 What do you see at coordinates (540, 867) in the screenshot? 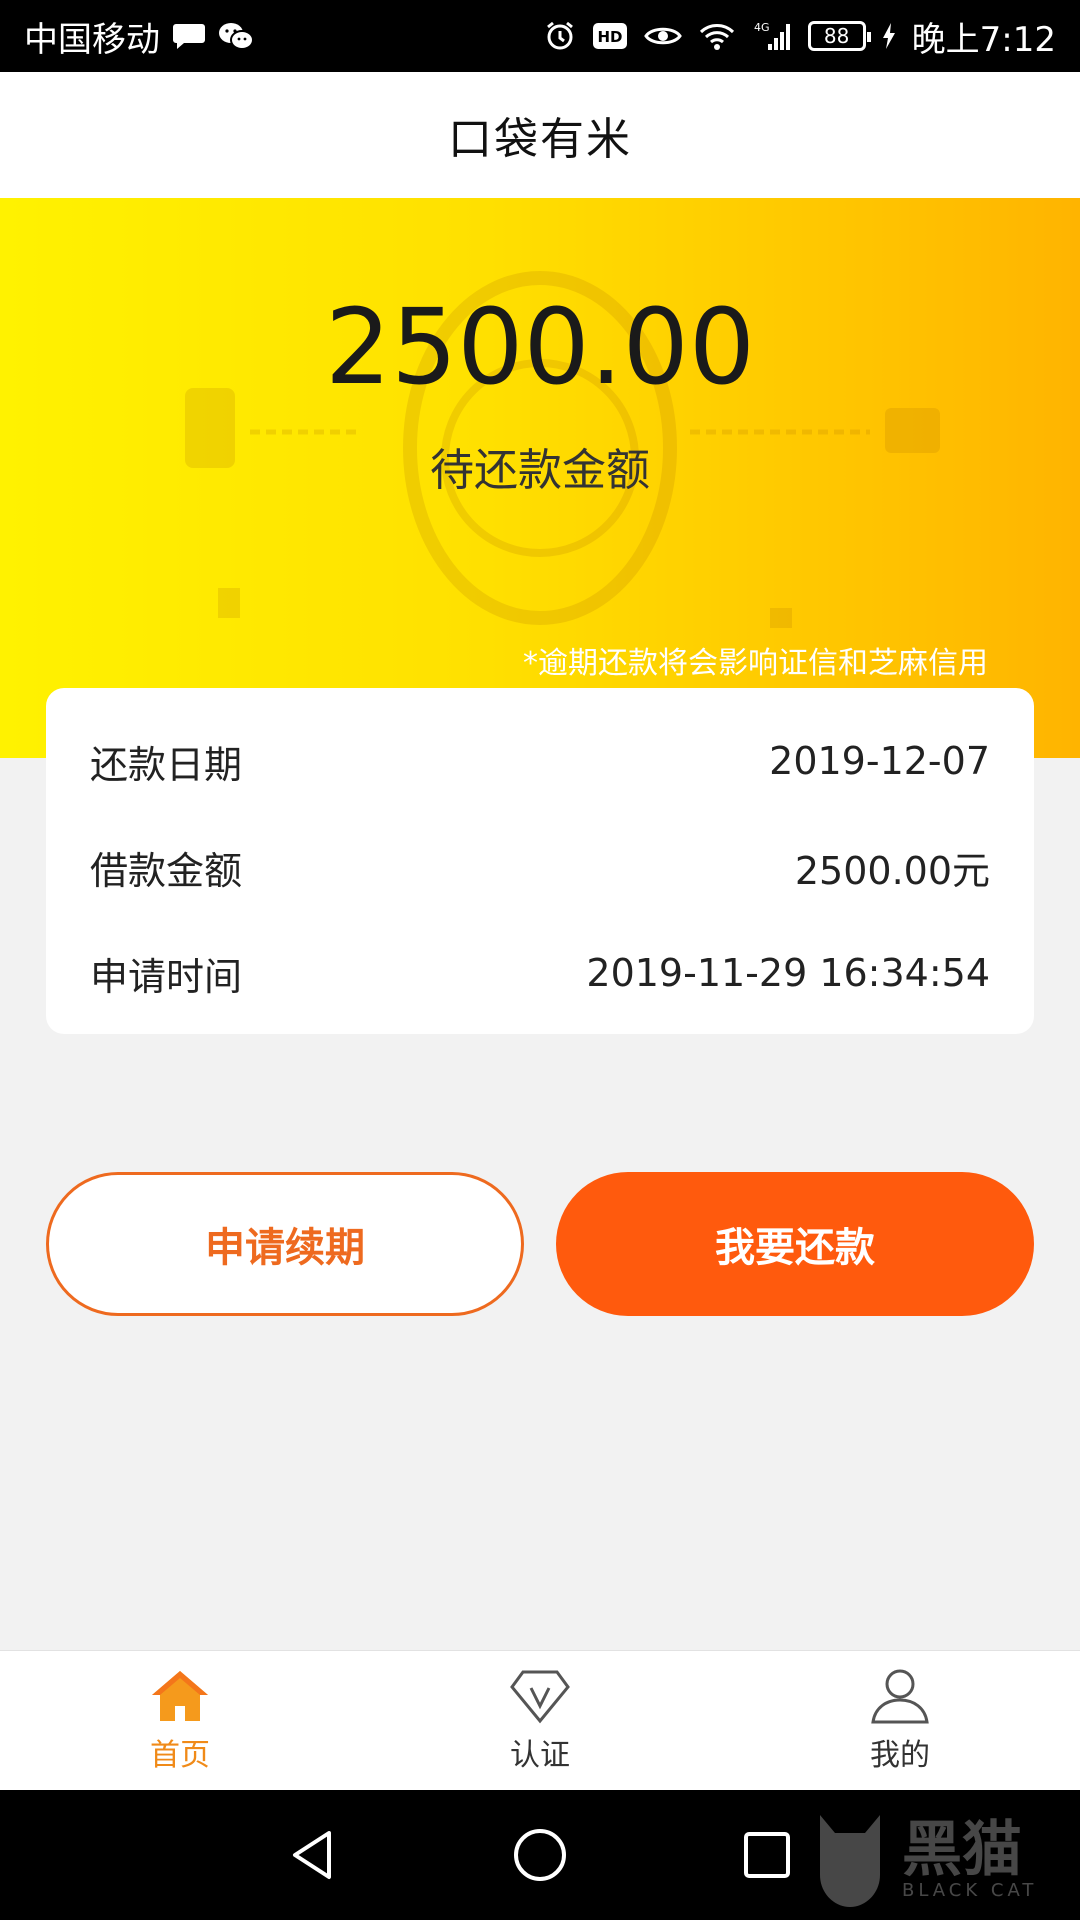
I see `loan-amount-row: 借款金额 2500.00元` at bounding box center [540, 867].